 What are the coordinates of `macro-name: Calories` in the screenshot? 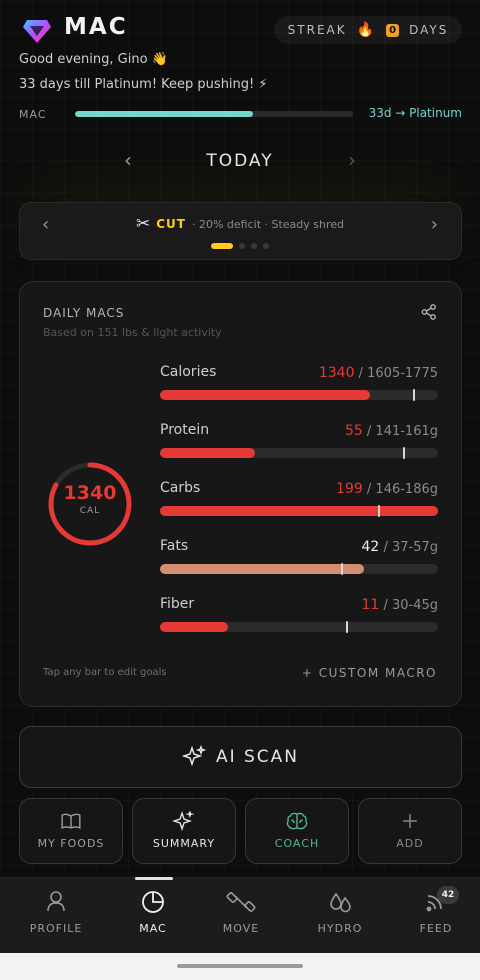 It's located at (188, 372).